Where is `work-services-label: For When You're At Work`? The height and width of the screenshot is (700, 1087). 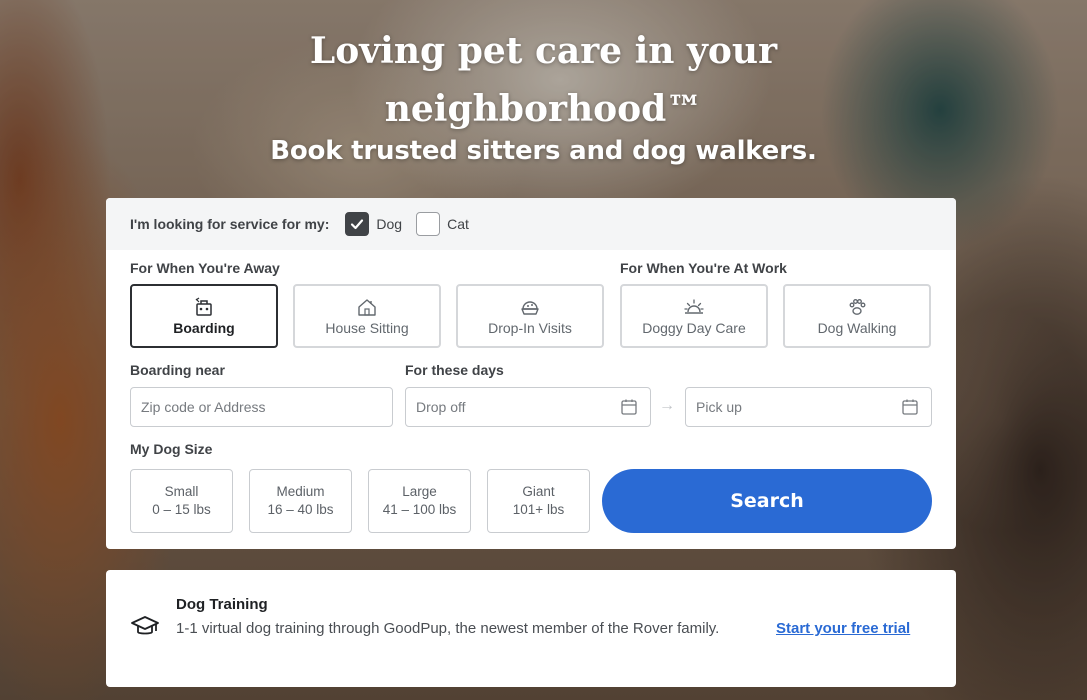 work-services-label: For When You're At Work is located at coordinates (703, 268).